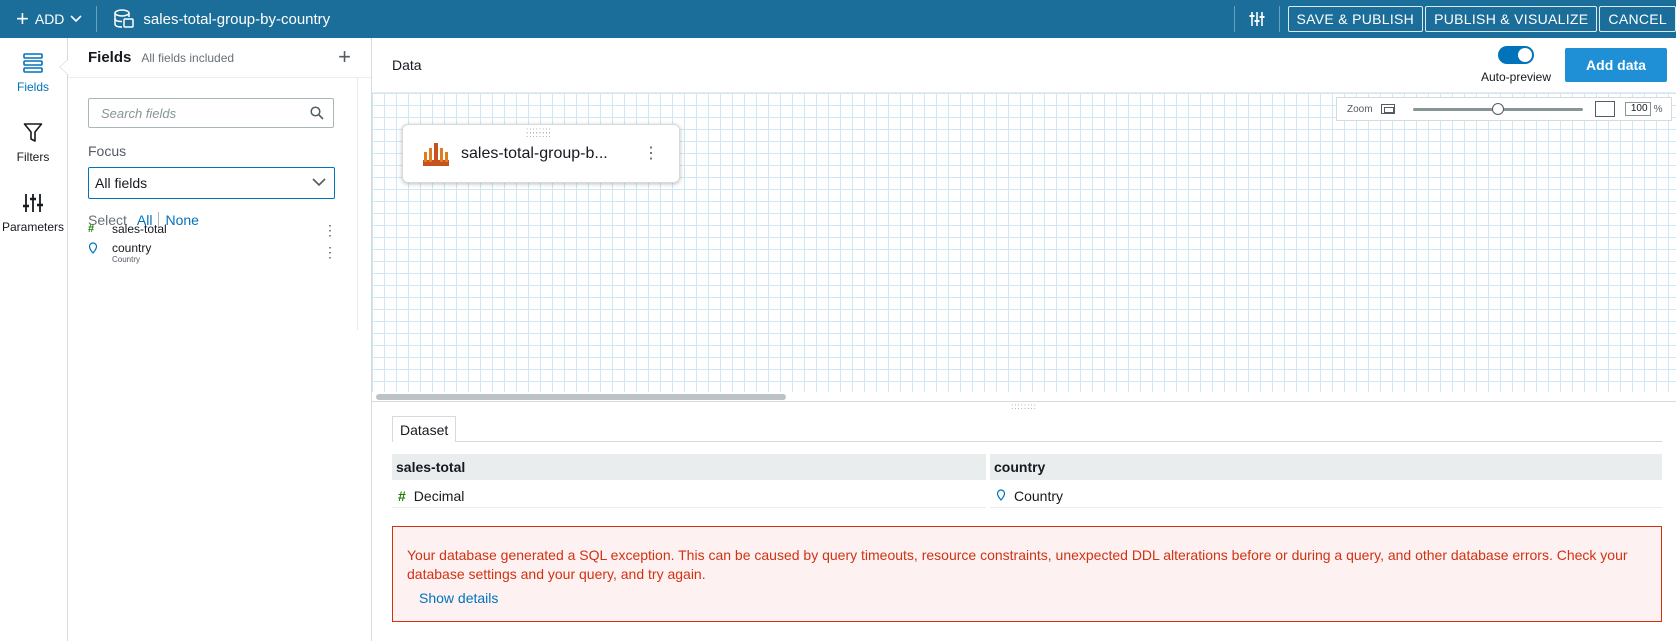  Describe the element at coordinates (439, 495) in the screenshot. I see `column-type-label: Decimal` at that location.